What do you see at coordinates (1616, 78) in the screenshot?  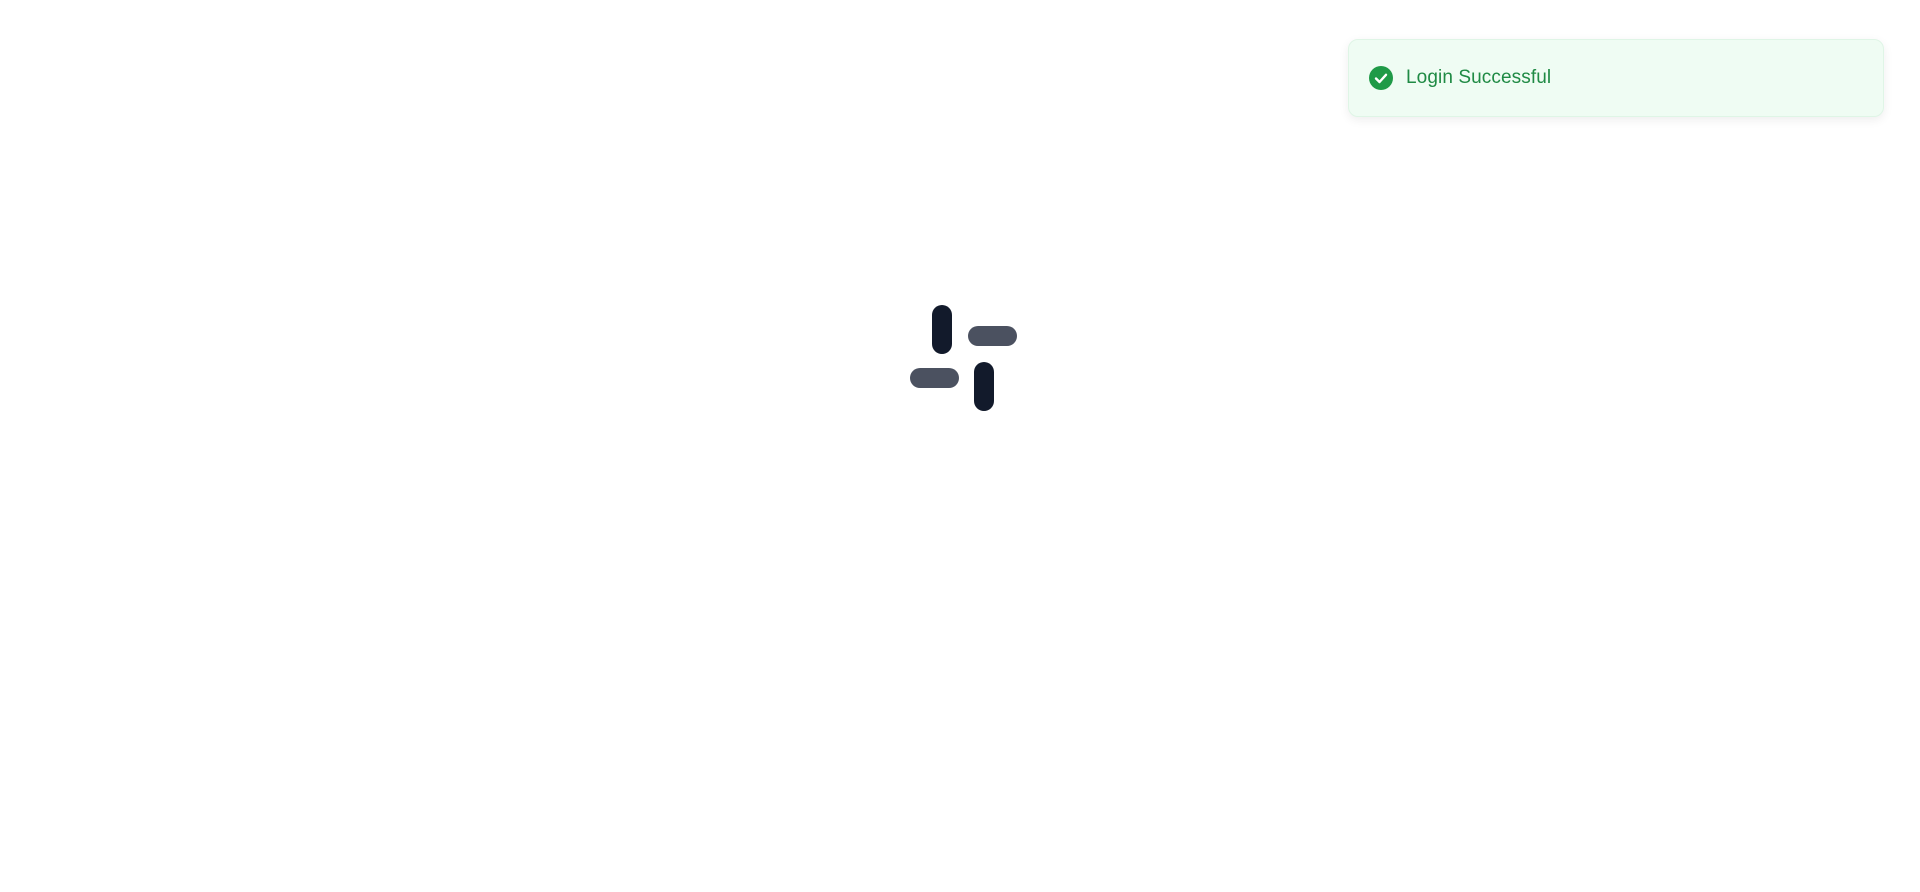 I see `login-success-toast: Login Successful` at bounding box center [1616, 78].